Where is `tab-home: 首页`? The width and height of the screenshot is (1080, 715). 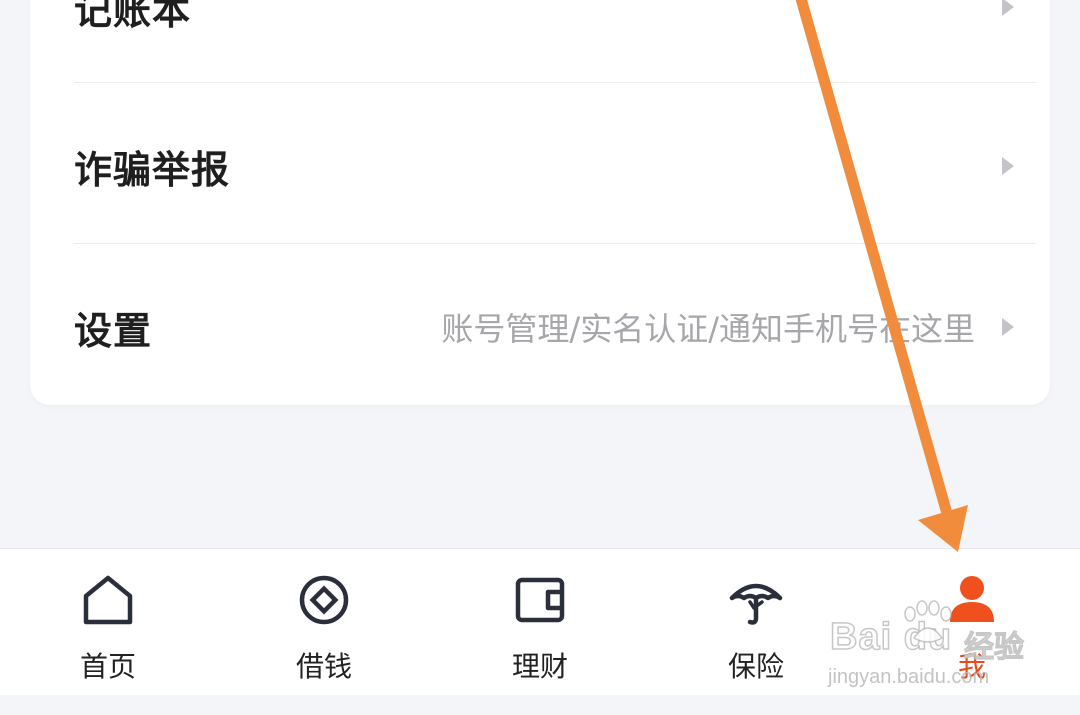 tab-home: 首页 is located at coordinates (108, 622).